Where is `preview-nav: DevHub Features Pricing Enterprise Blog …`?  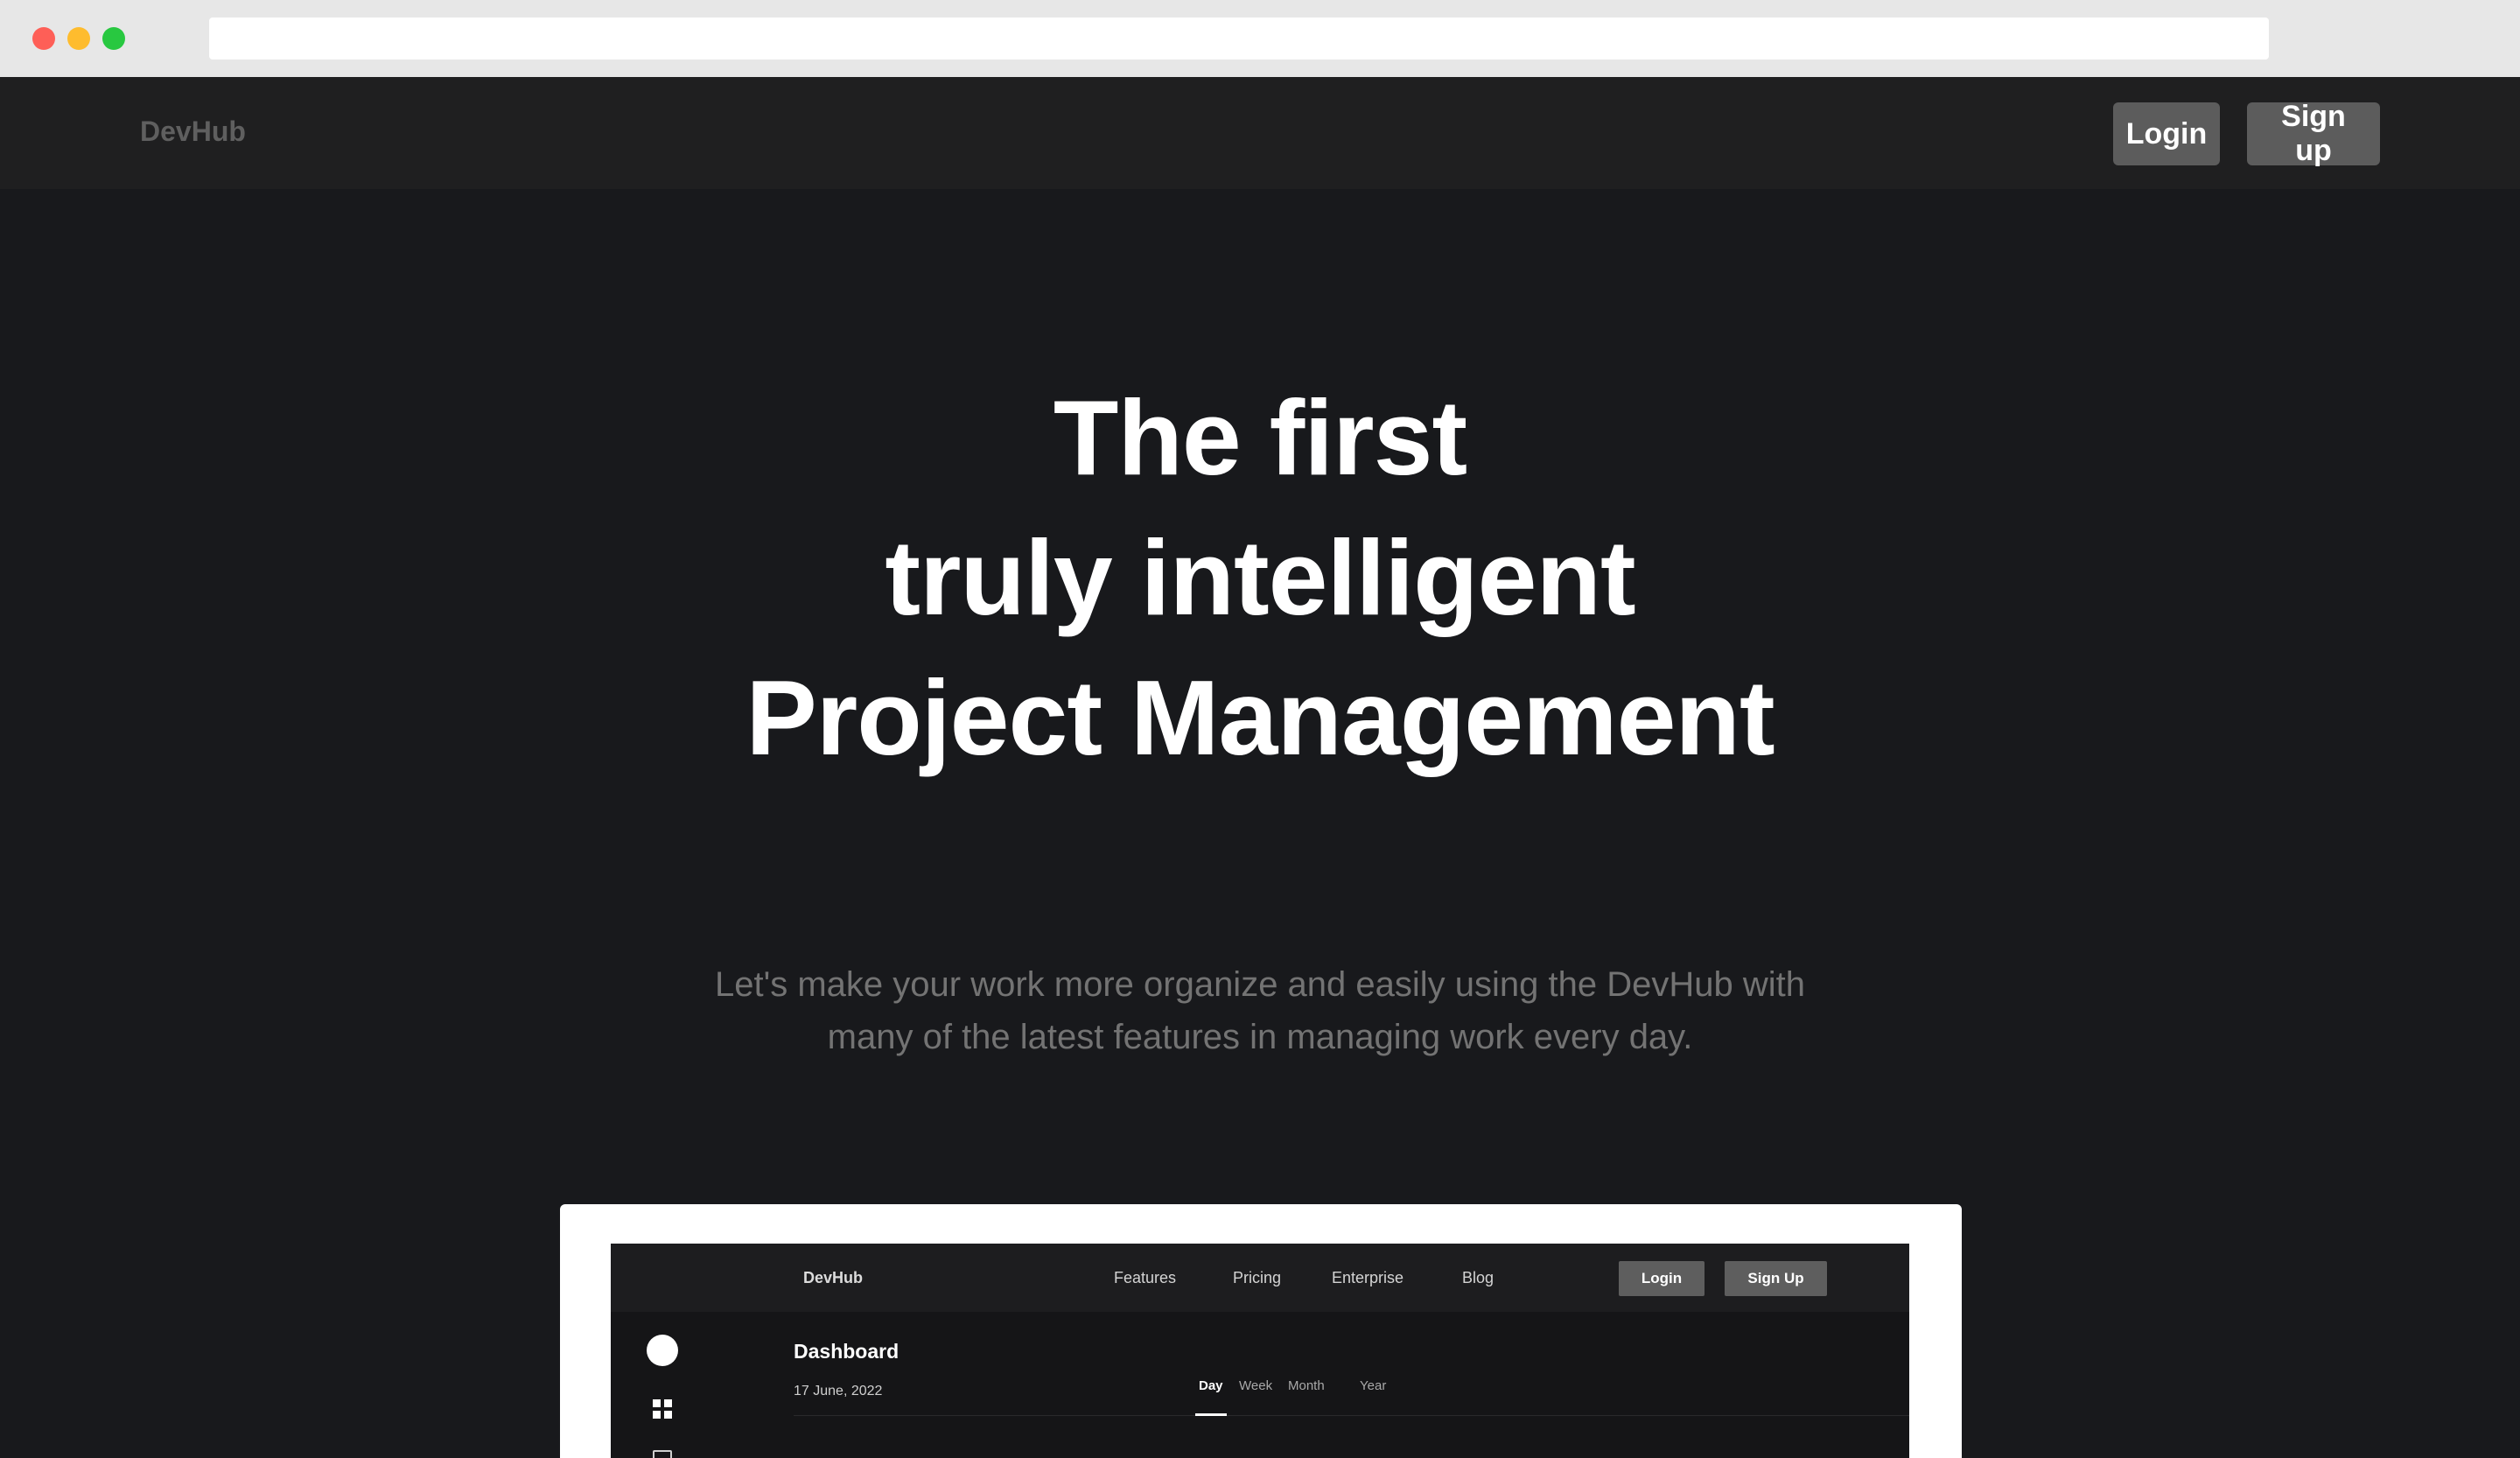
preview-nav: DevHub Features Pricing Enterprise Blog … is located at coordinates (1260, 1278).